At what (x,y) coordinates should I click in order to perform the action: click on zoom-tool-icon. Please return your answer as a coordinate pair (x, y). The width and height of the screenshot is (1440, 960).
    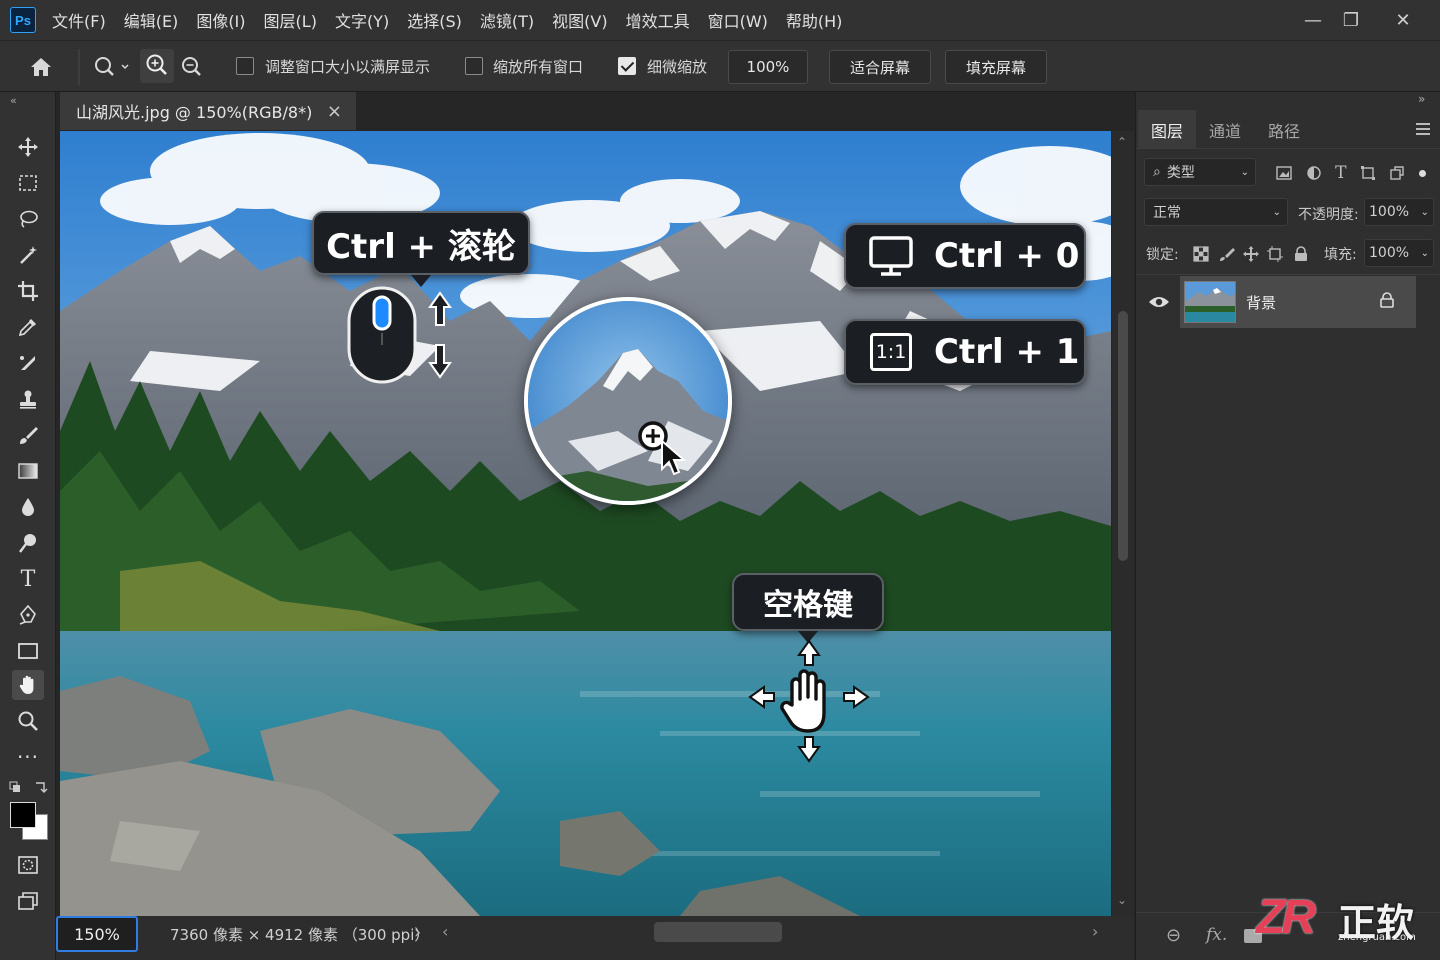
    Looking at the image, I should click on (28, 721).